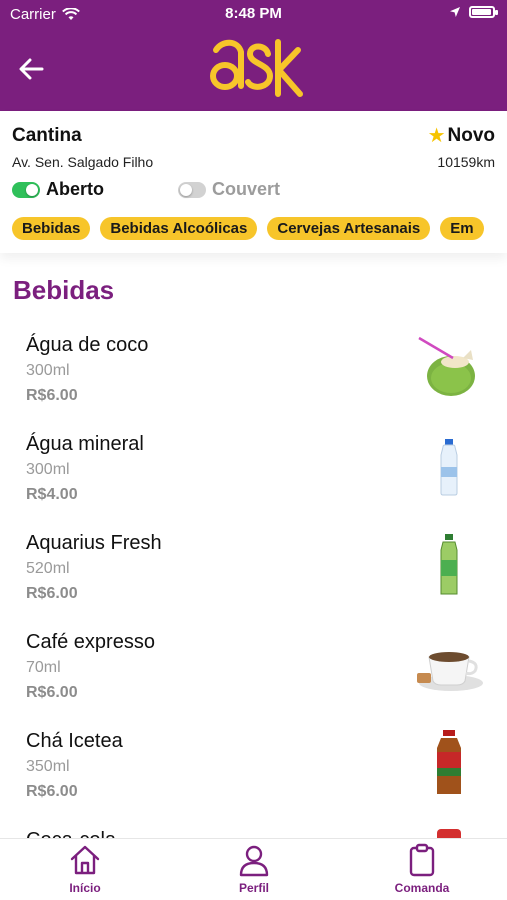 Image resolution: width=507 pixels, height=900 pixels. Describe the element at coordinates (253, 565) in the screenshot. I see `product-item: Aquarius Fresh 520ml R$6.00` at that location.